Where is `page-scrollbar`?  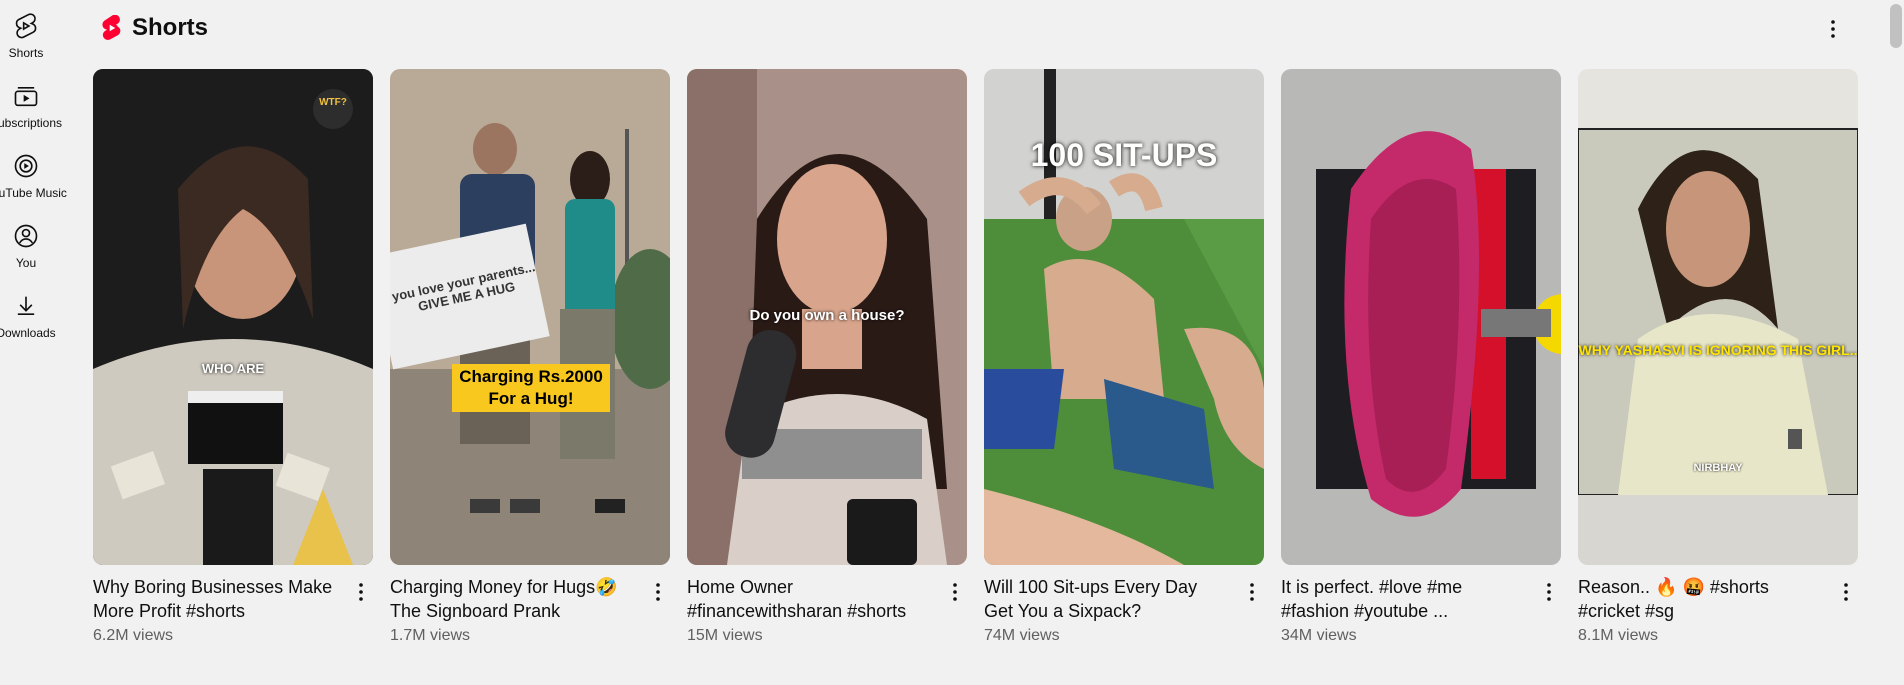
page-scrollbar is located at coordinates (1896, 342).